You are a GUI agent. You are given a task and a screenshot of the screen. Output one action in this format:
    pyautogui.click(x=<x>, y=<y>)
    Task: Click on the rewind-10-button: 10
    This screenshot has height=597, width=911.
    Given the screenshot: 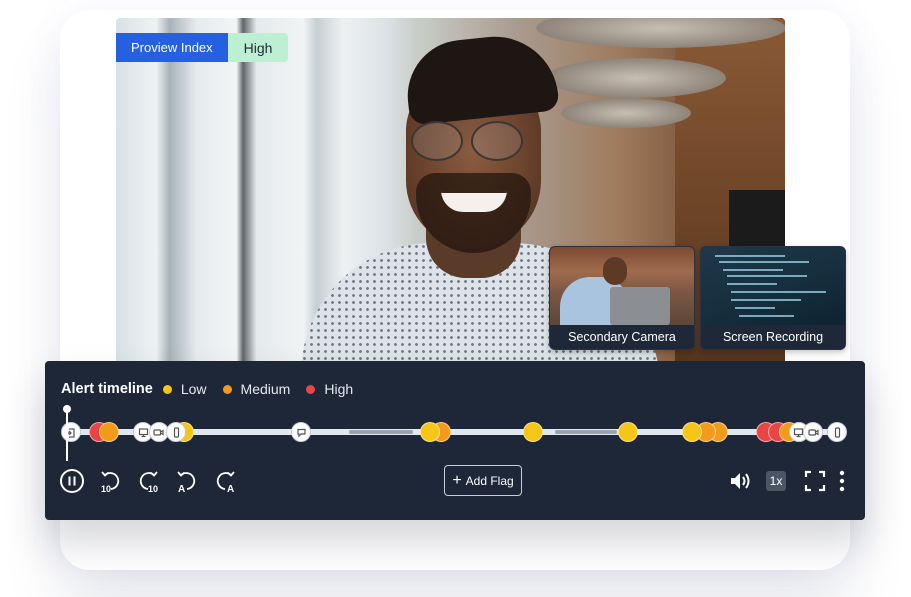 What is the action you would take?
    pyautogui.click(x=111, y=481)
    